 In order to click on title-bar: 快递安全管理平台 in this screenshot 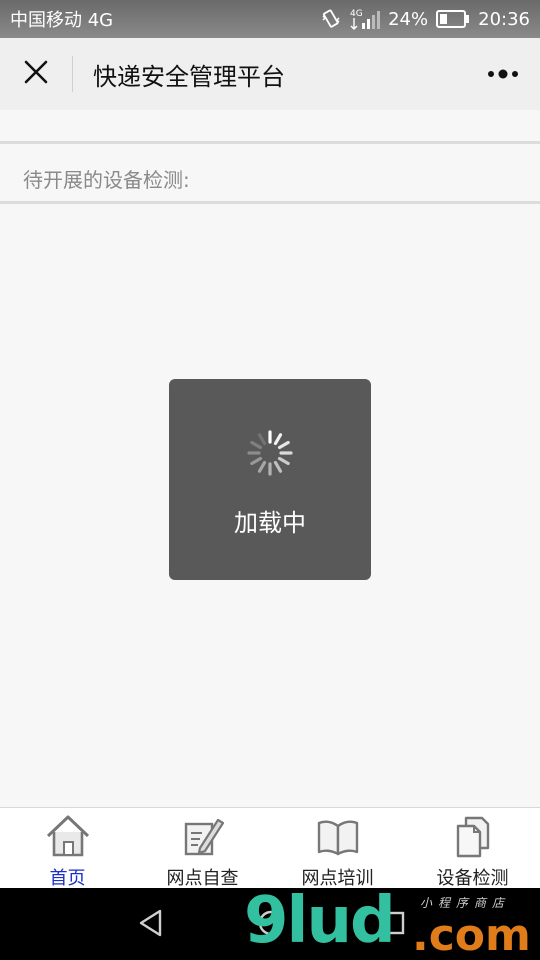, I will do `click(270, 74)`.